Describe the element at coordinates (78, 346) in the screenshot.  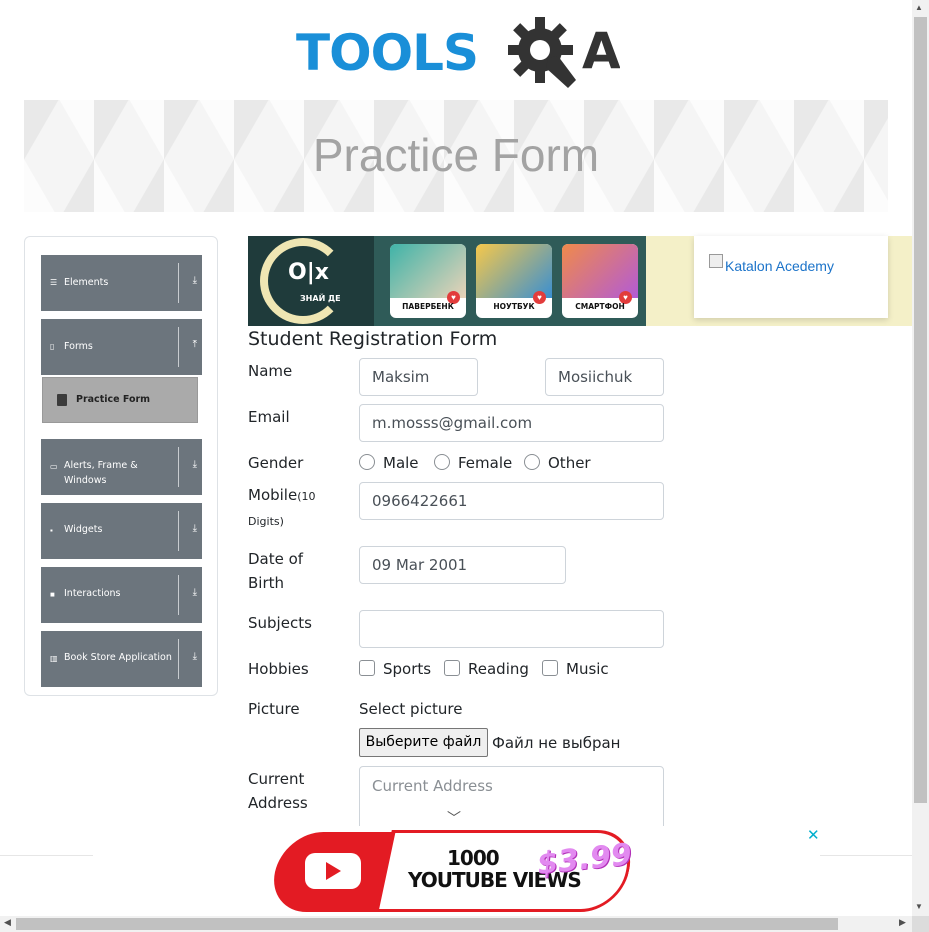
I see `sidebar-group-label: Forms` at that location.